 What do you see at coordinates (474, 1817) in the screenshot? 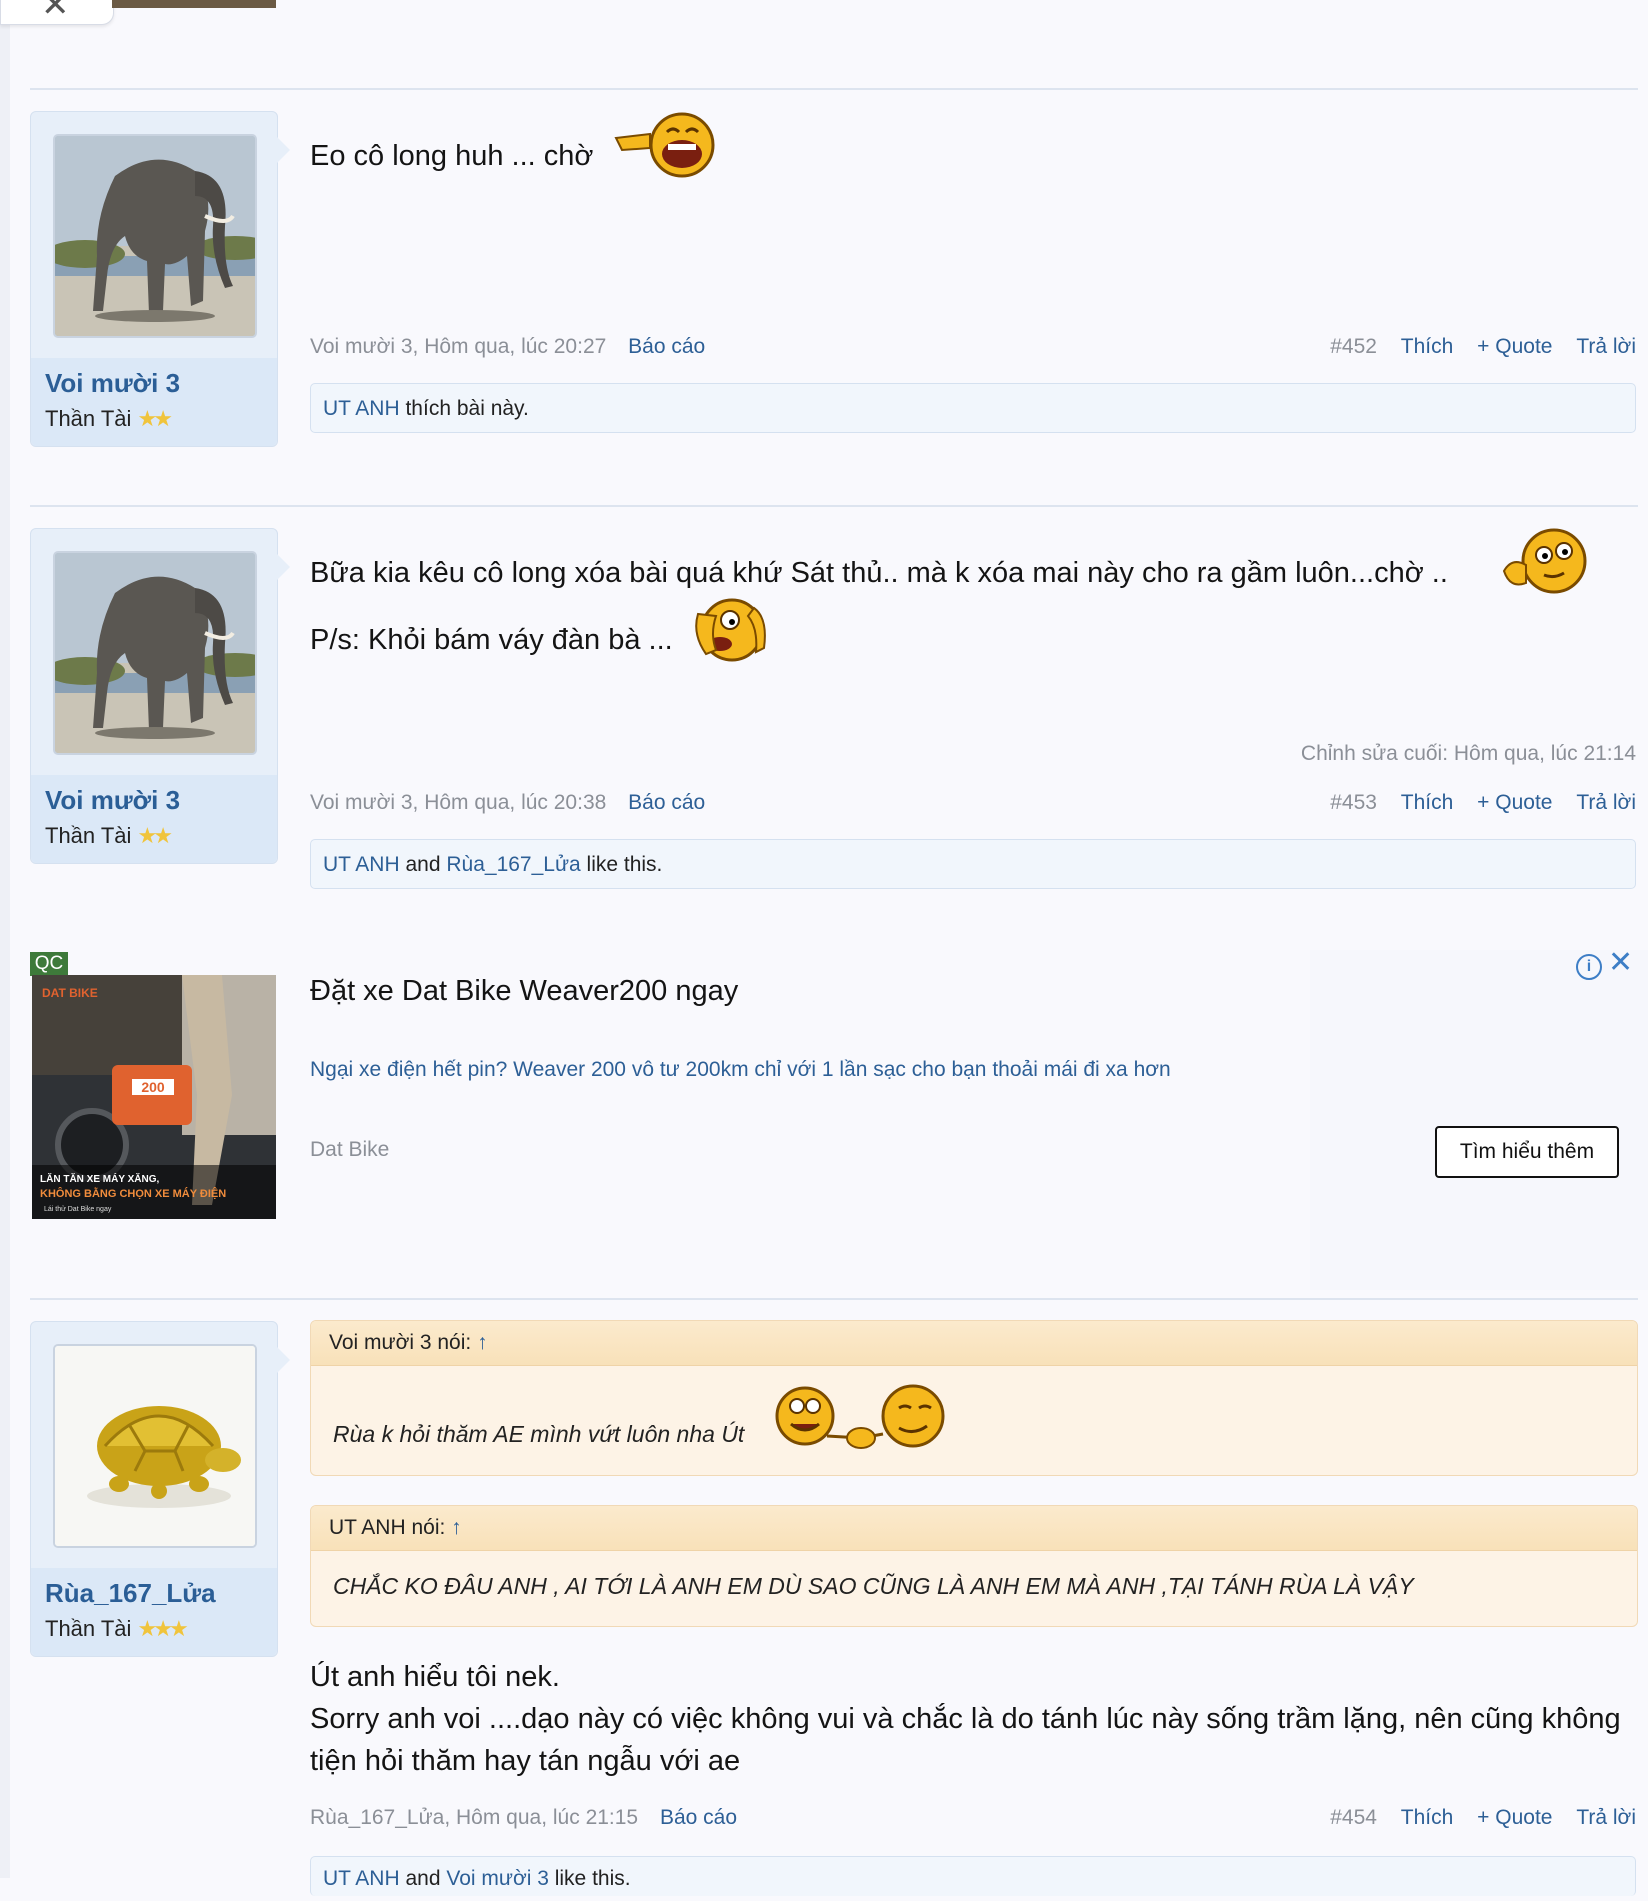
I see `post-author-time: Rùa_167_Lửa, Hôm qua, lúc 21:15` at bounding box center [474, 1817].